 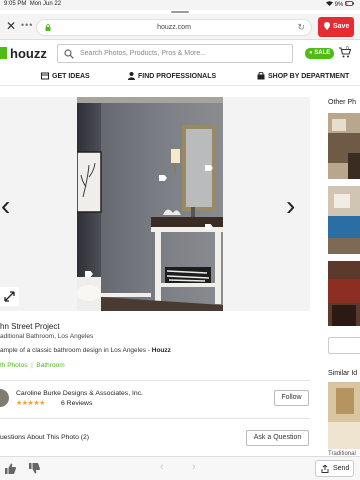 I want to click on status-bar: 9:05 PM Mon Jun 22 9%, so click(x=180, y=5).